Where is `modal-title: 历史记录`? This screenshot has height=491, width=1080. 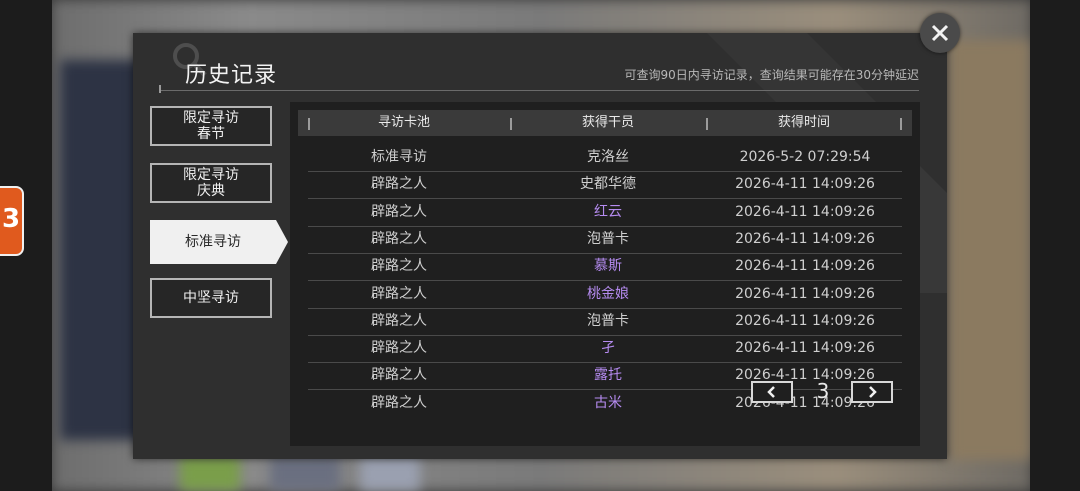 modal-title: 历史记录 is located at coordinates (231, 75).